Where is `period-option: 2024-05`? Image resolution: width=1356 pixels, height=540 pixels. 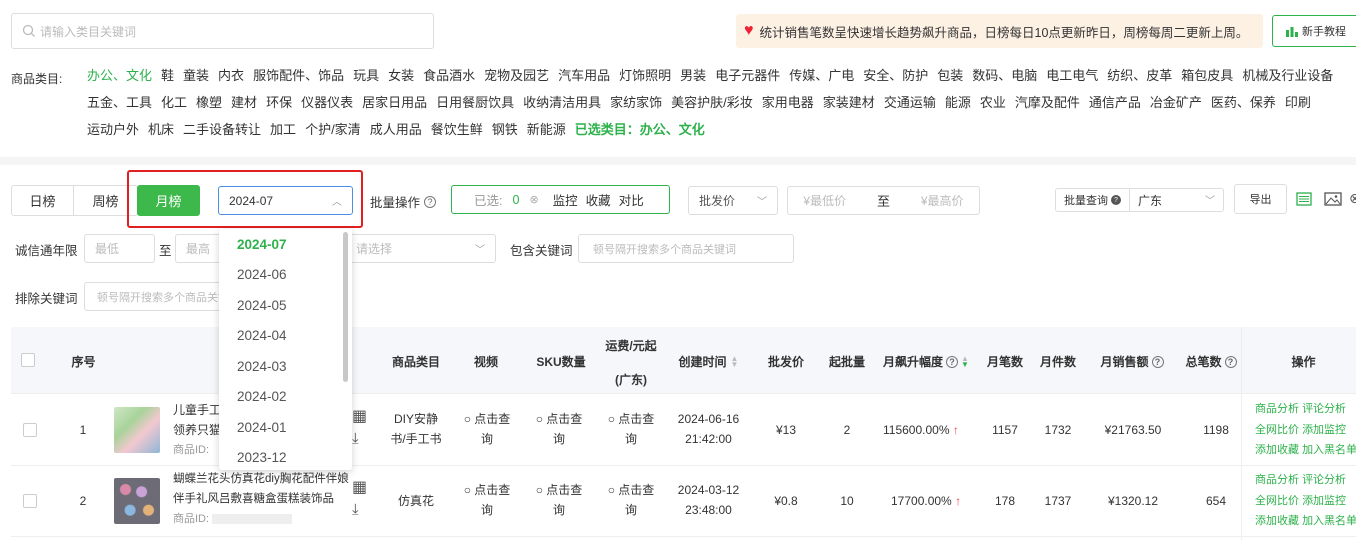 period-option: 2024-05 is located at coordinates (285, 305).